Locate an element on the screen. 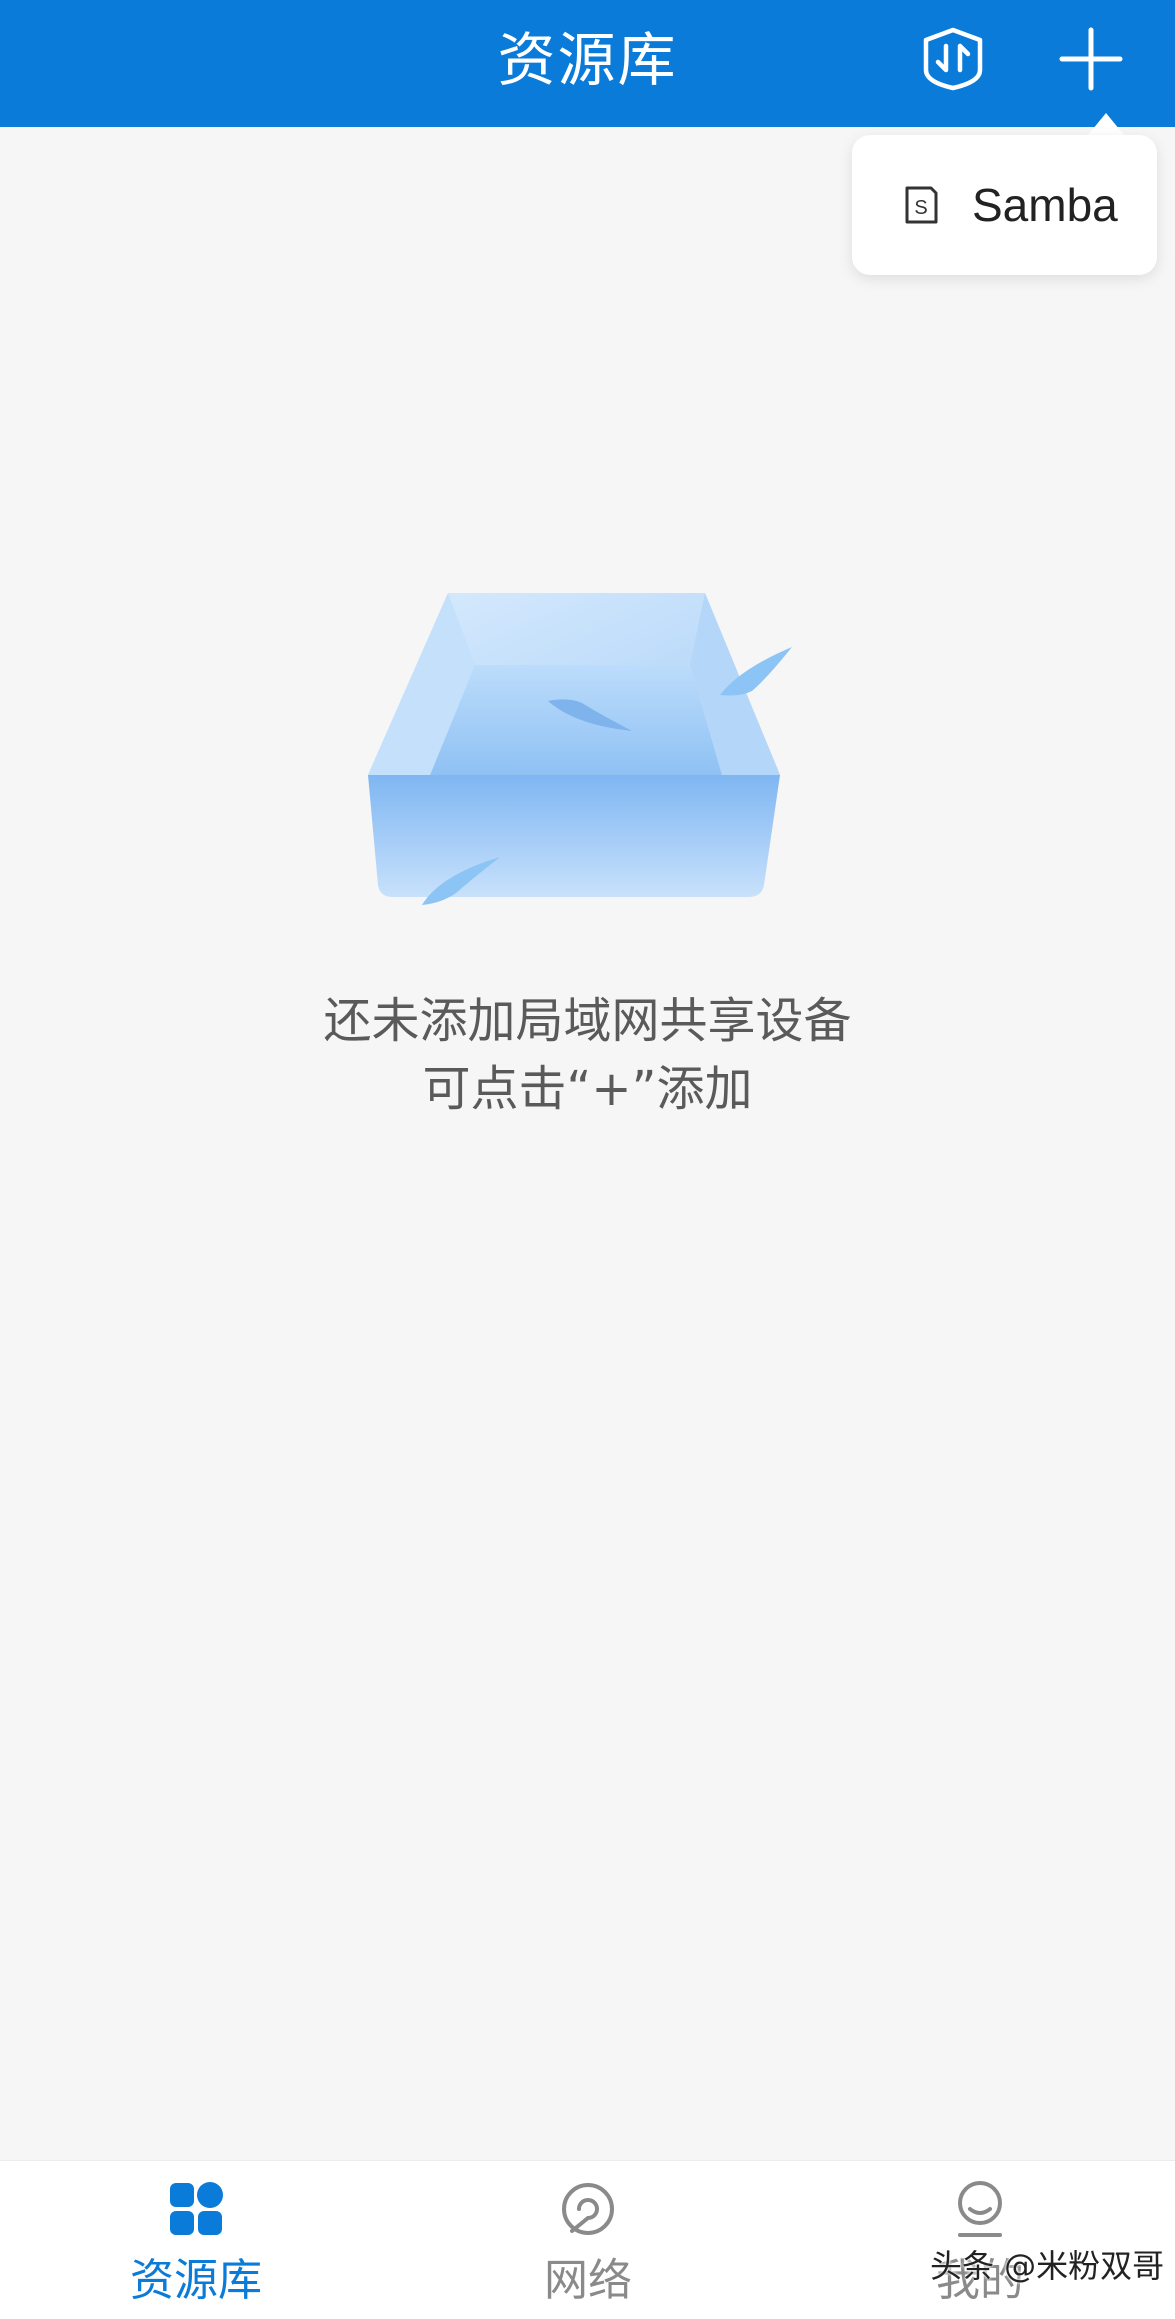 The image size is (1175, 2319). grid-icon is located at coordinates (196, 2208).